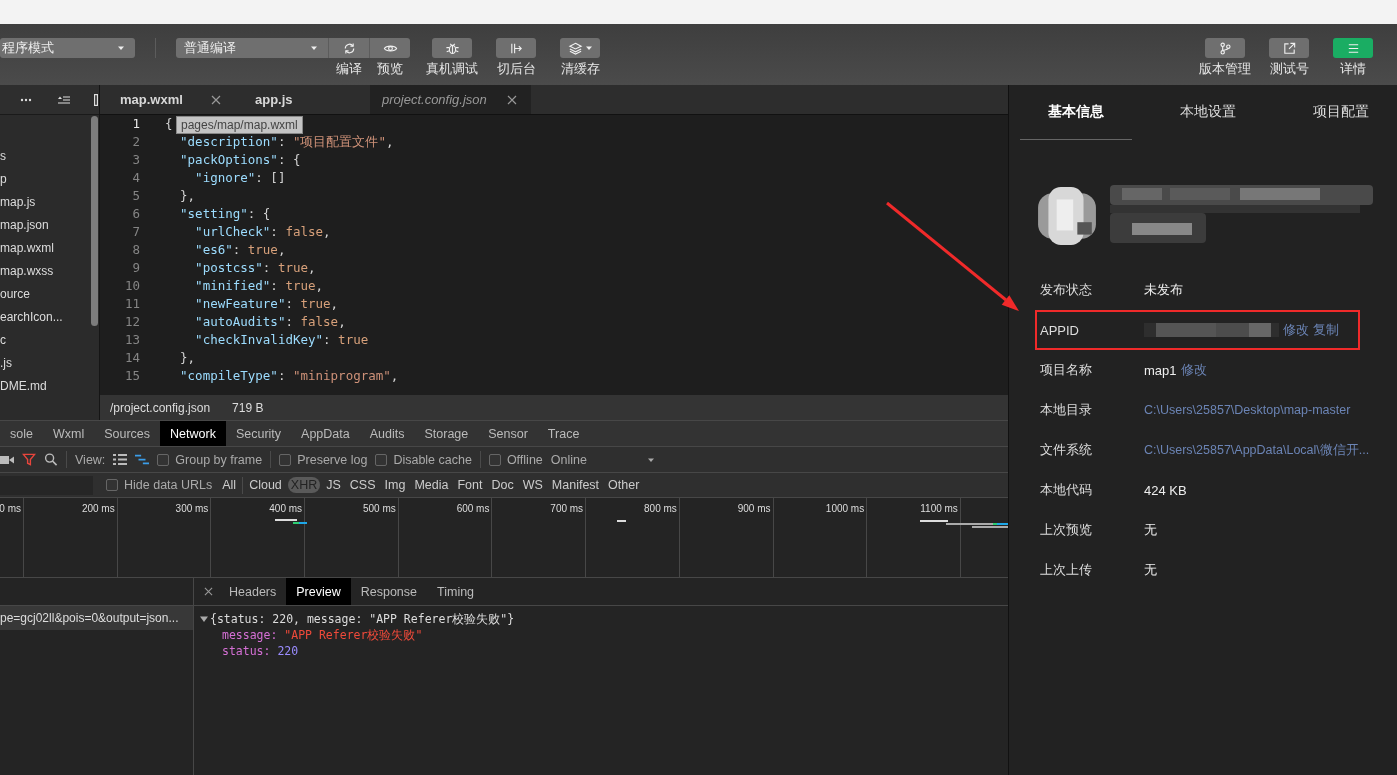 The height and width of the screenshot is (775, 1397). What do you see at coordinates (248, 407) in the screenshot?
I see `file-size: 719 B` at bounding box center [248, 407].